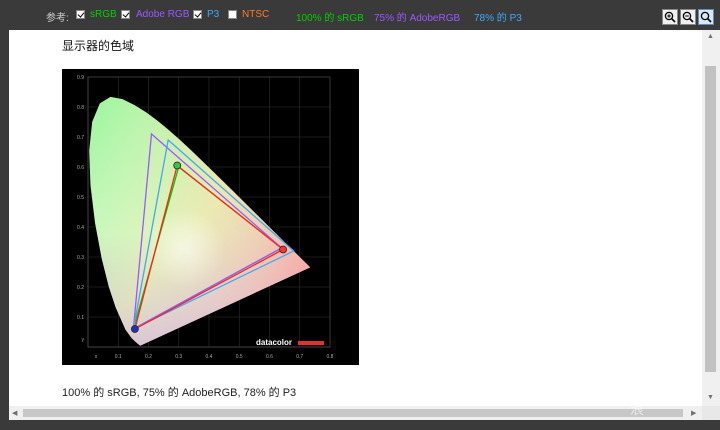 The image size is (720, 430). I want to click on horizontal-scrollbar: ◀ ▶, so click(355, 413).